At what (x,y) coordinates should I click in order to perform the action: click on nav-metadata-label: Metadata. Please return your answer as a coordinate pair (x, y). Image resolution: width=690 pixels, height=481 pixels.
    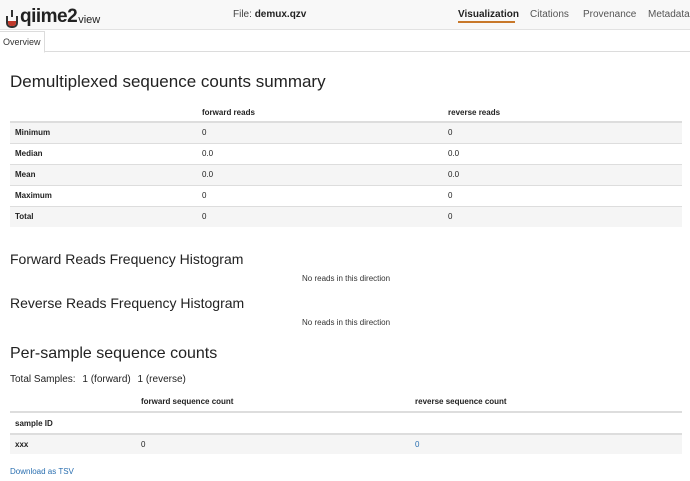
    Looking at the image, I should click on (669, 14).